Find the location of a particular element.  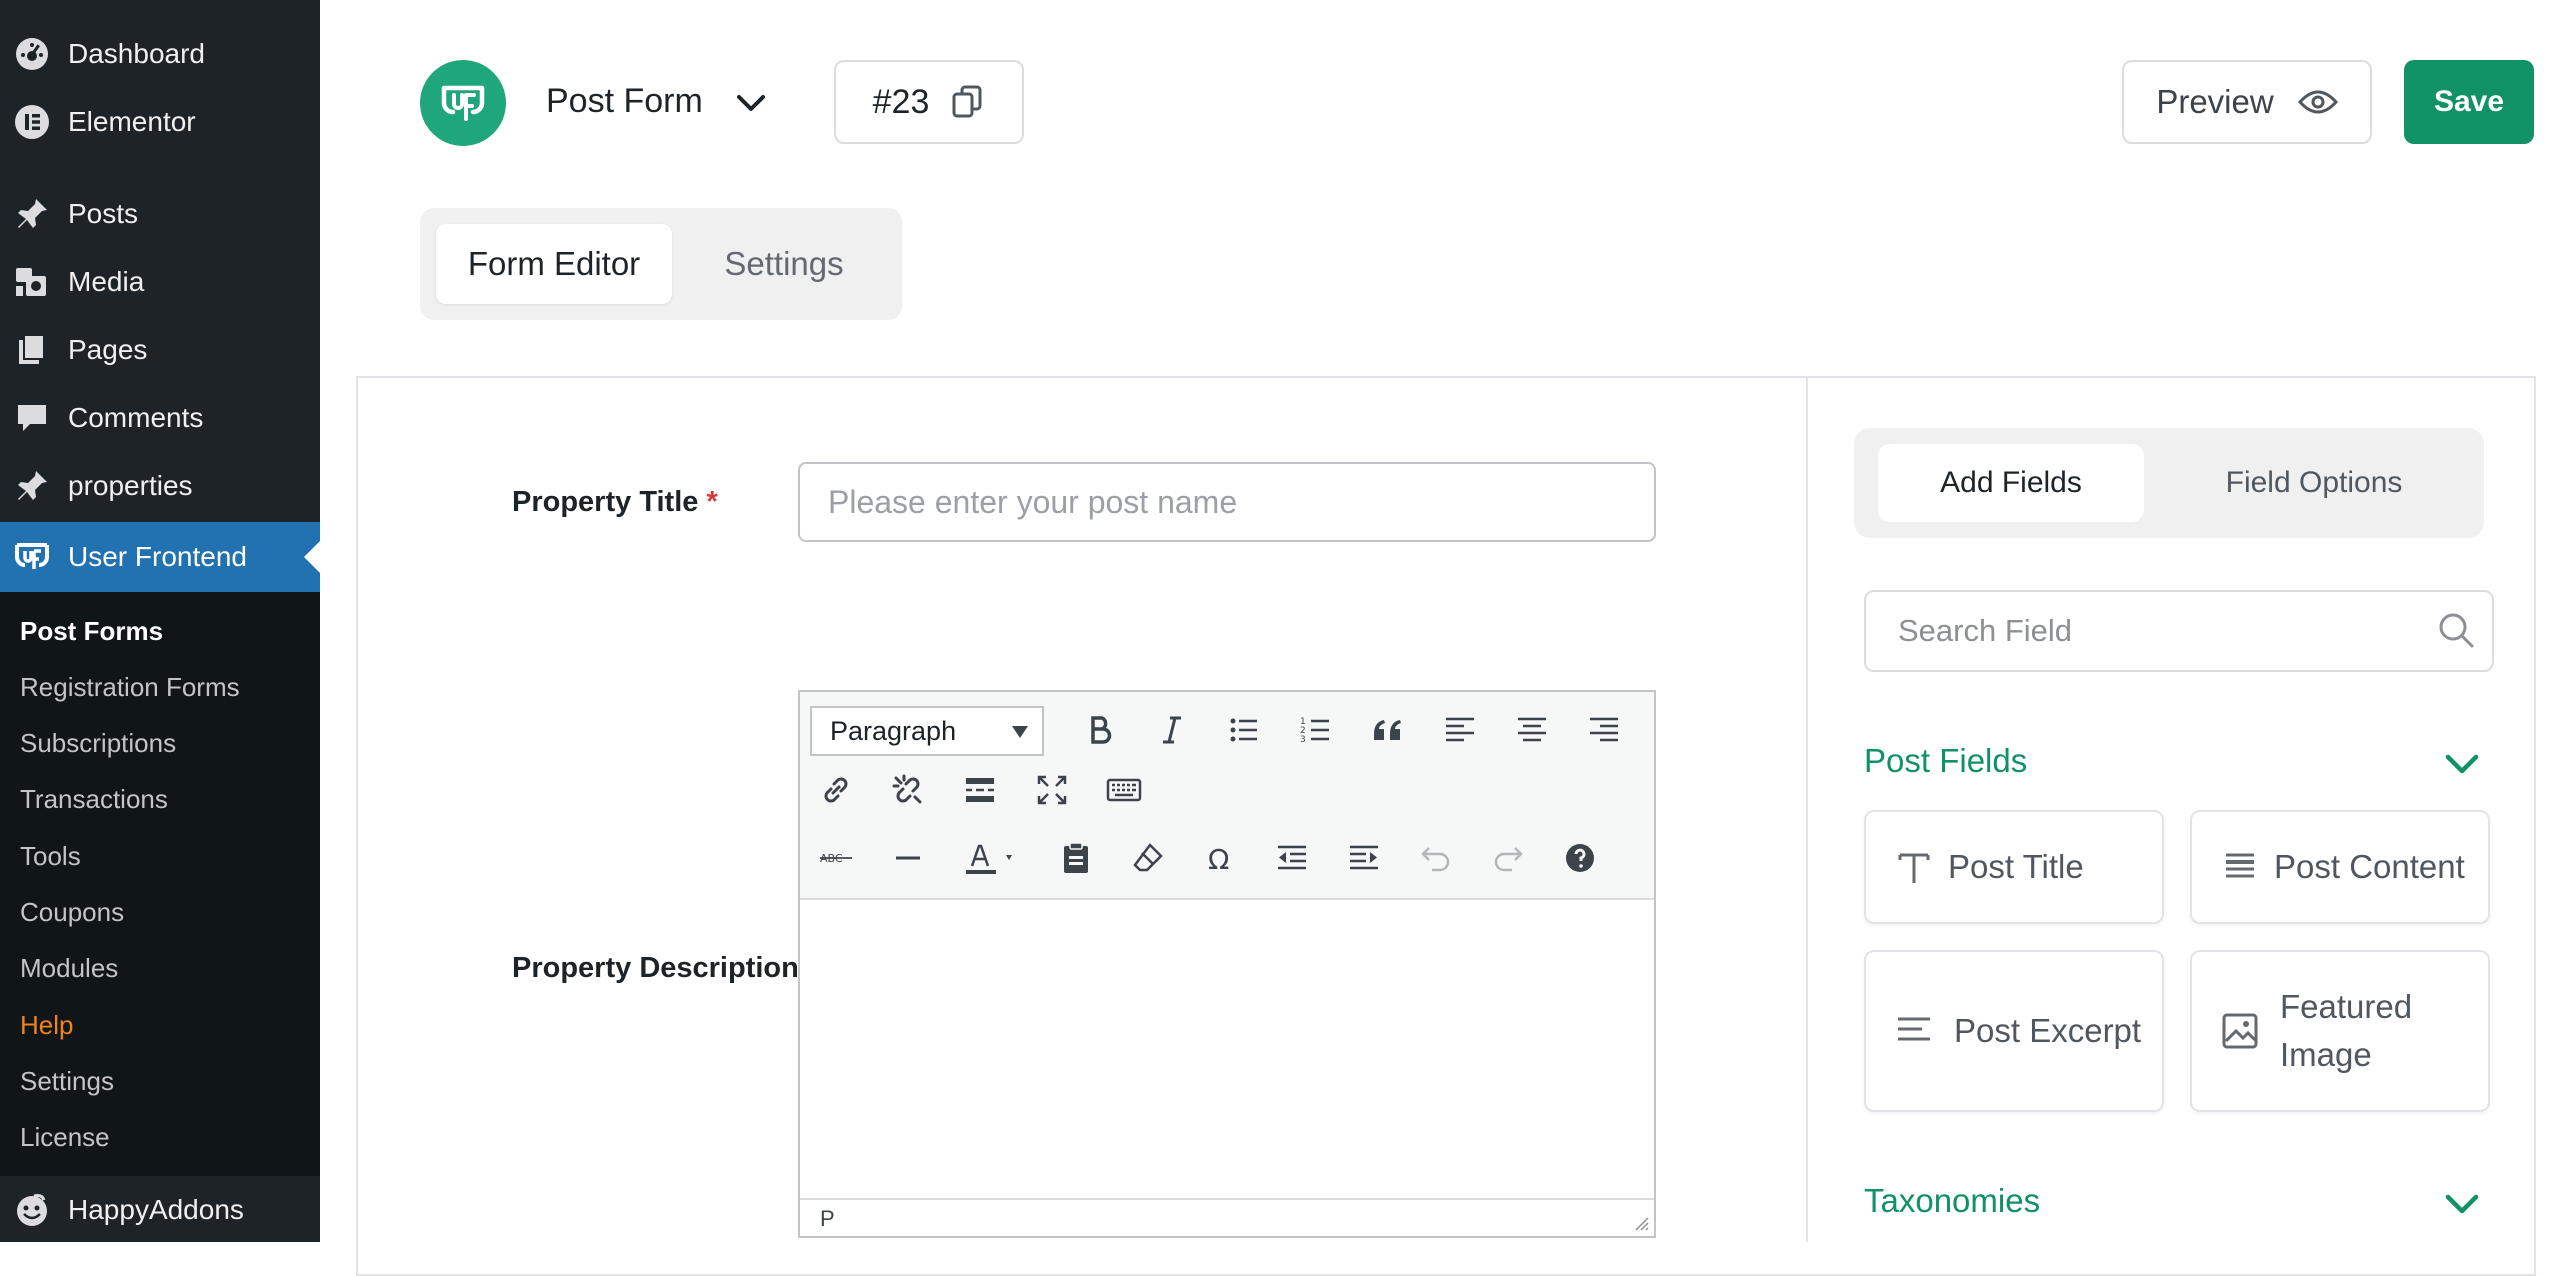

user-frontend-logo-icon is located at coordinates (463, 103).